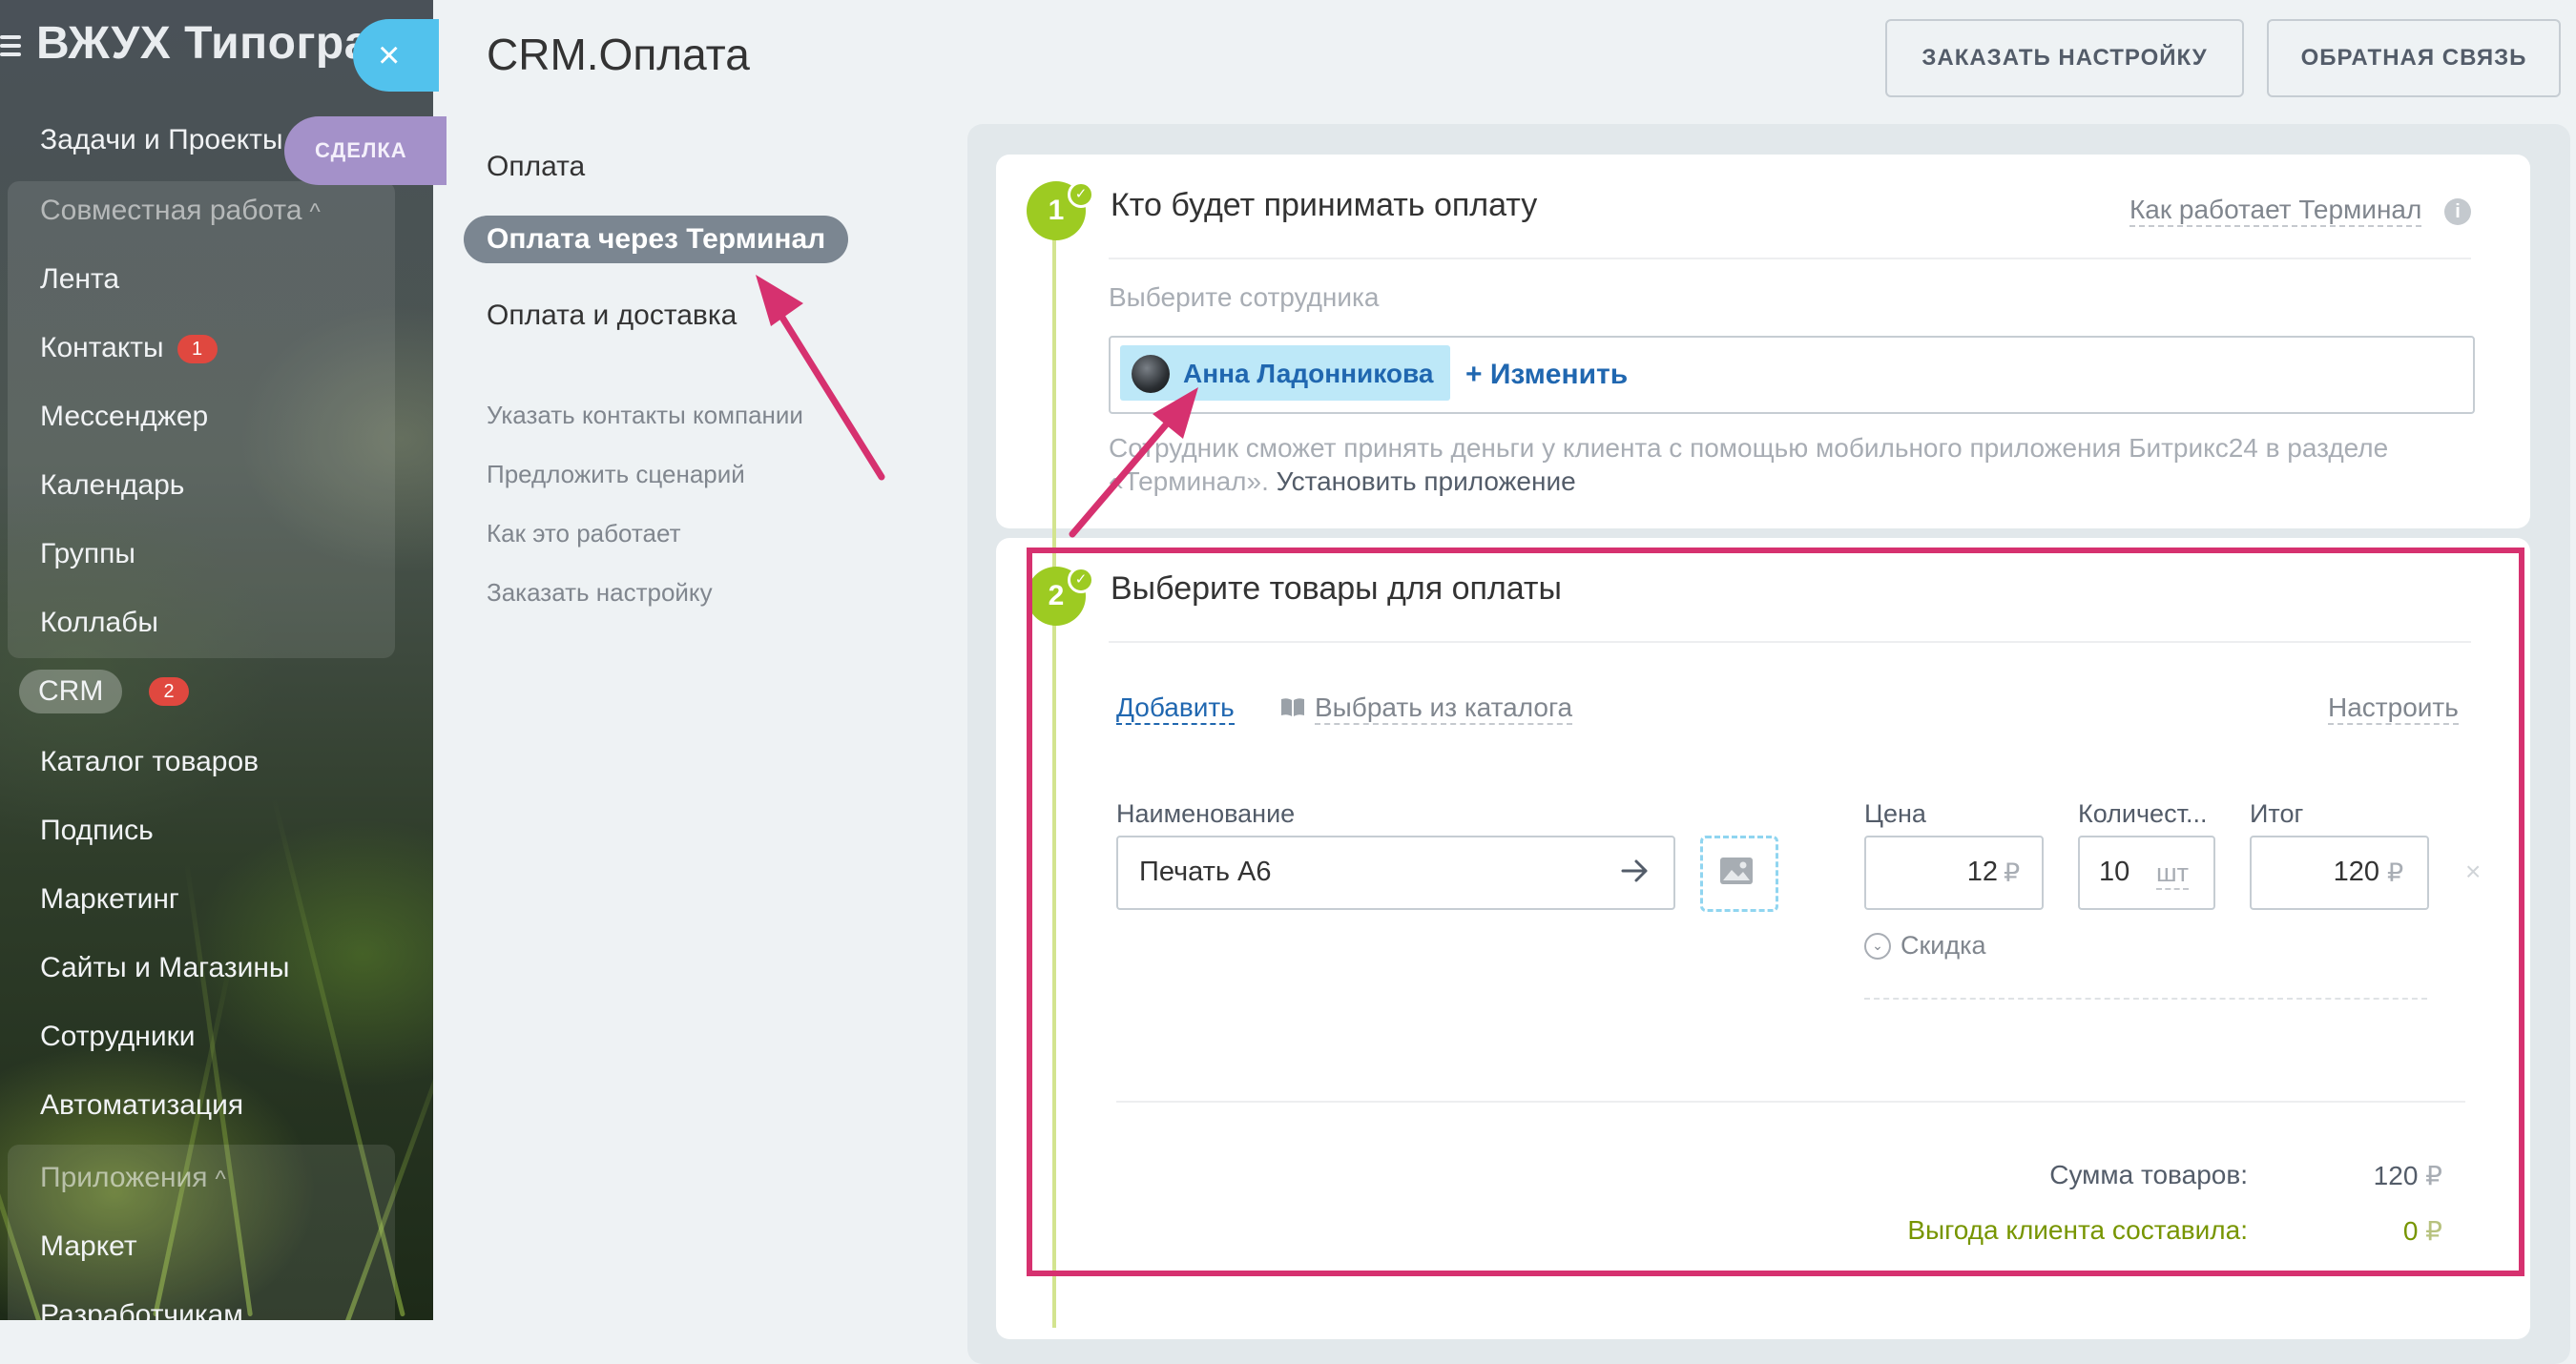  Describe the element at coordinates (197, 349) in the screenshot. I see `contacts-counter: 1` at that location.